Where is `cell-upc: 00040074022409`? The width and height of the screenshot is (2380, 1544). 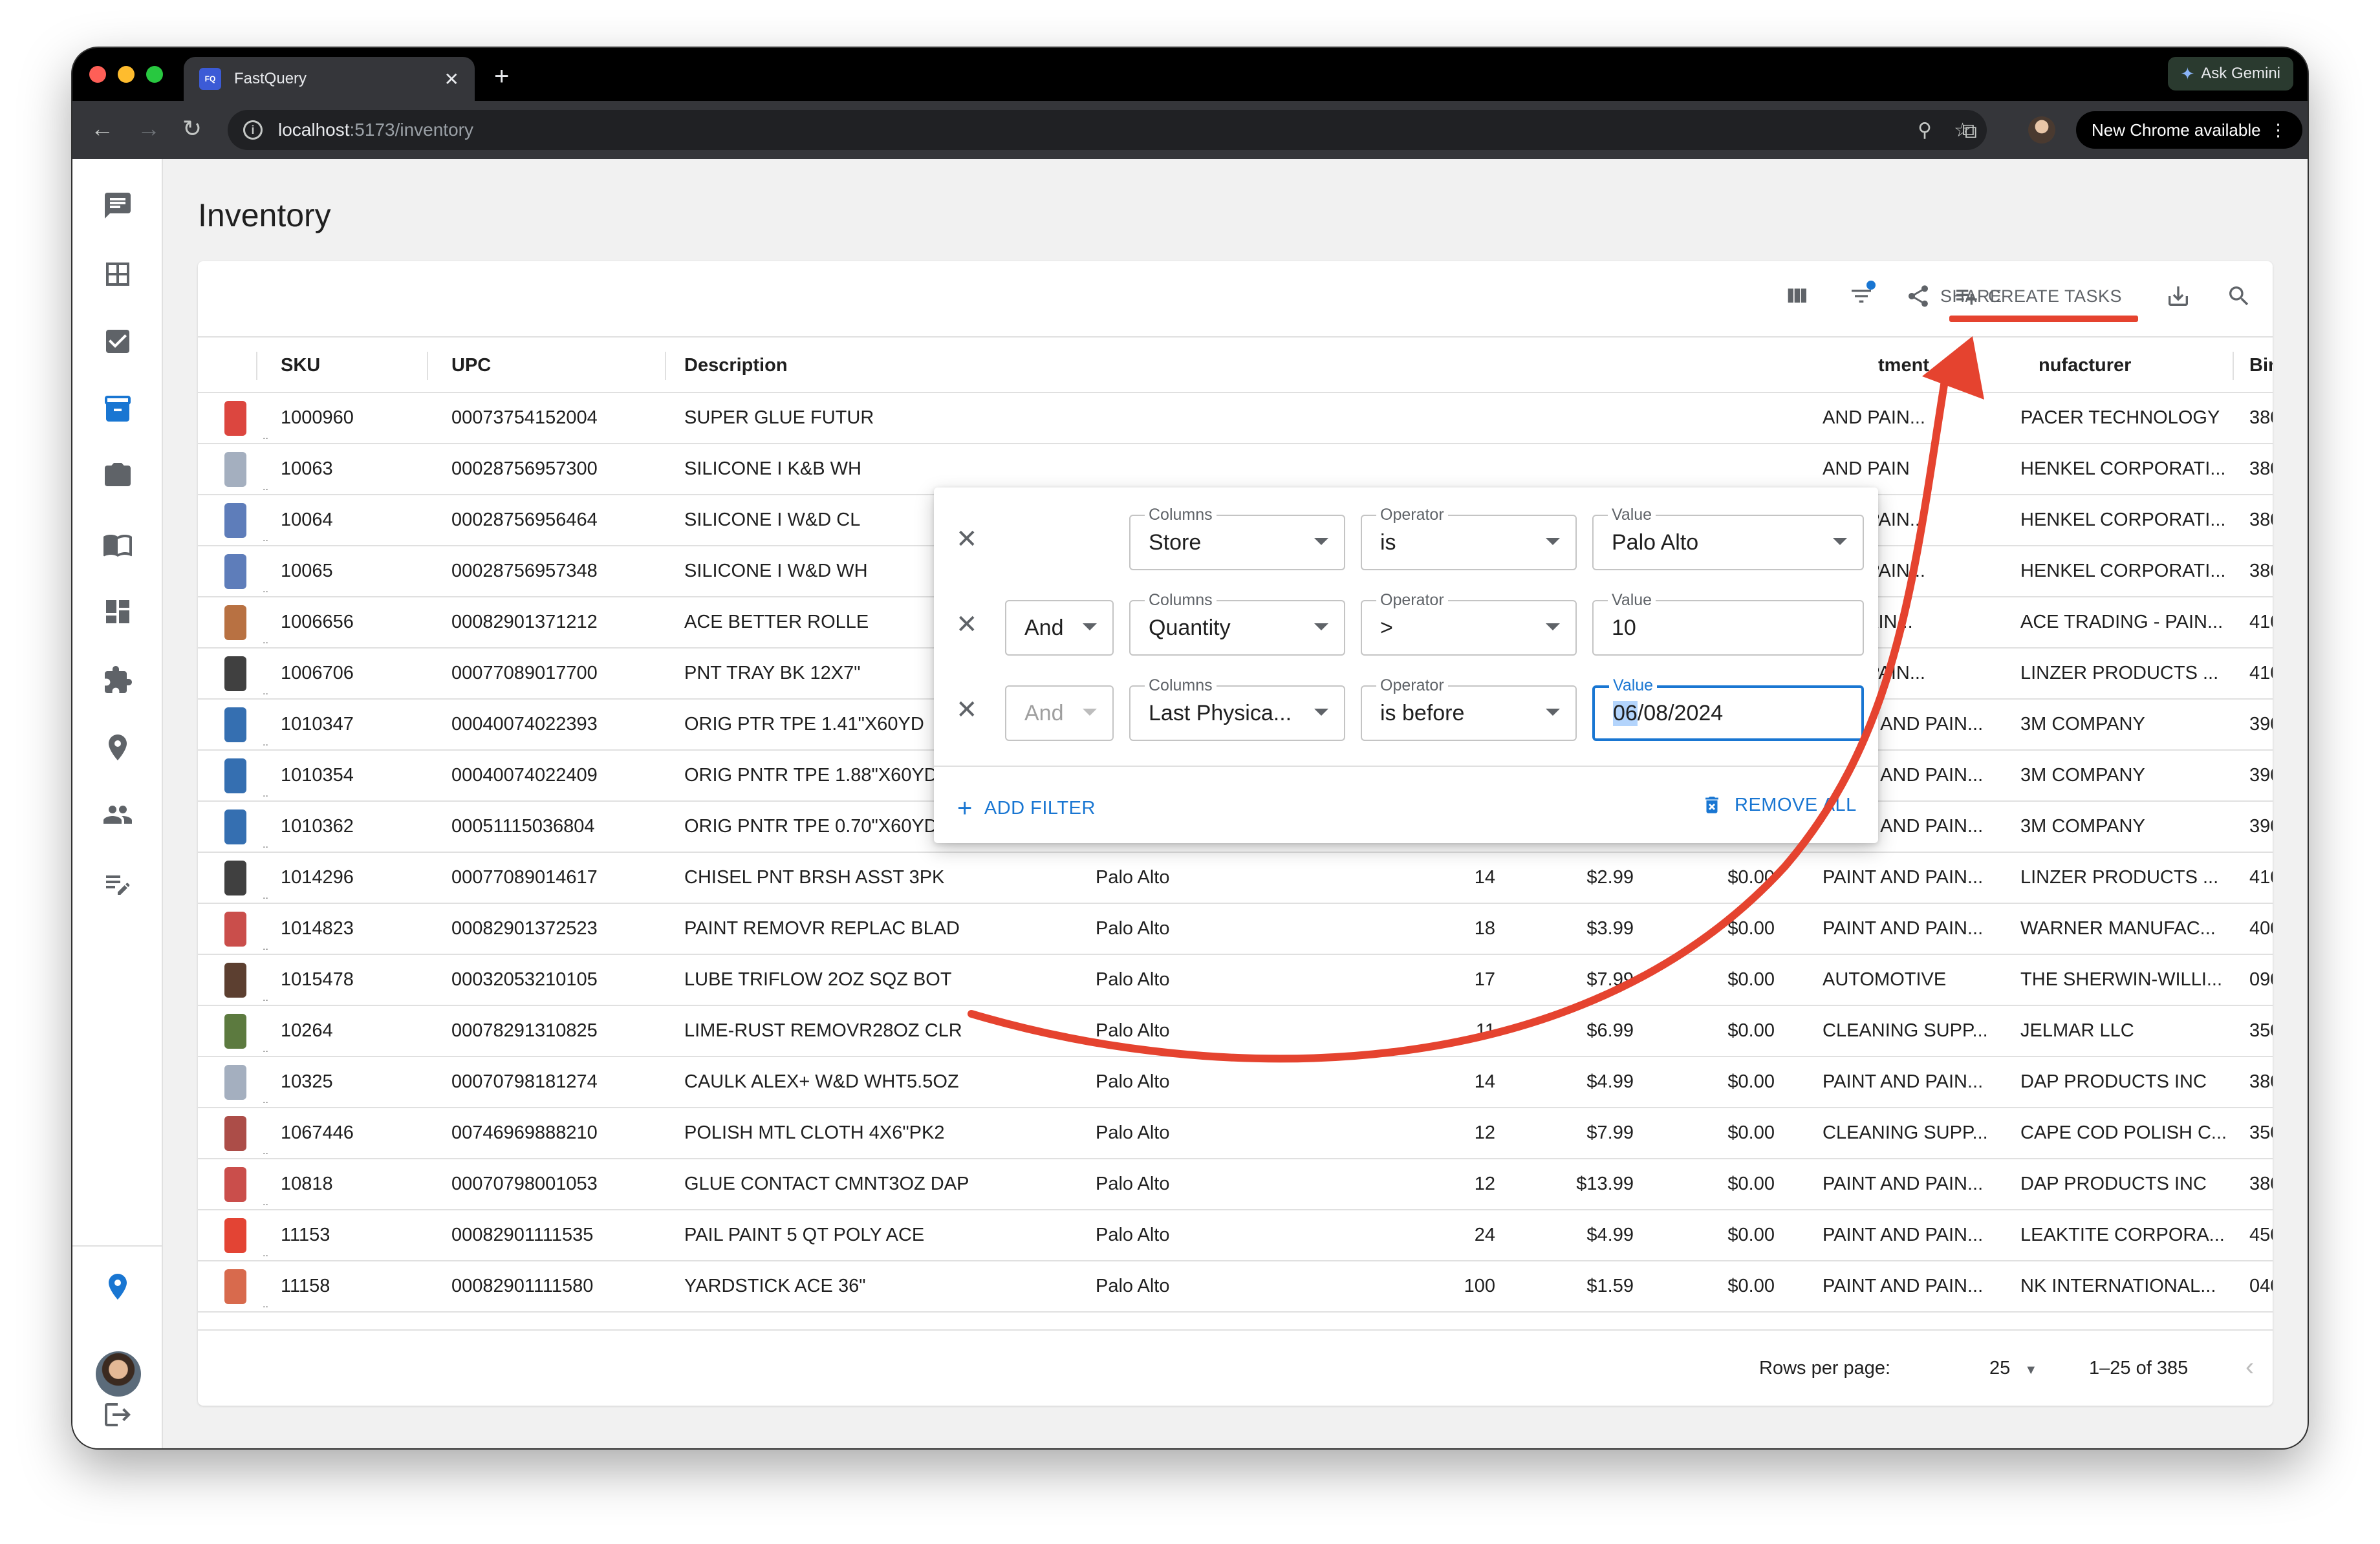
cell-upc: 00040074022409 is located at coordinates (524, 775).